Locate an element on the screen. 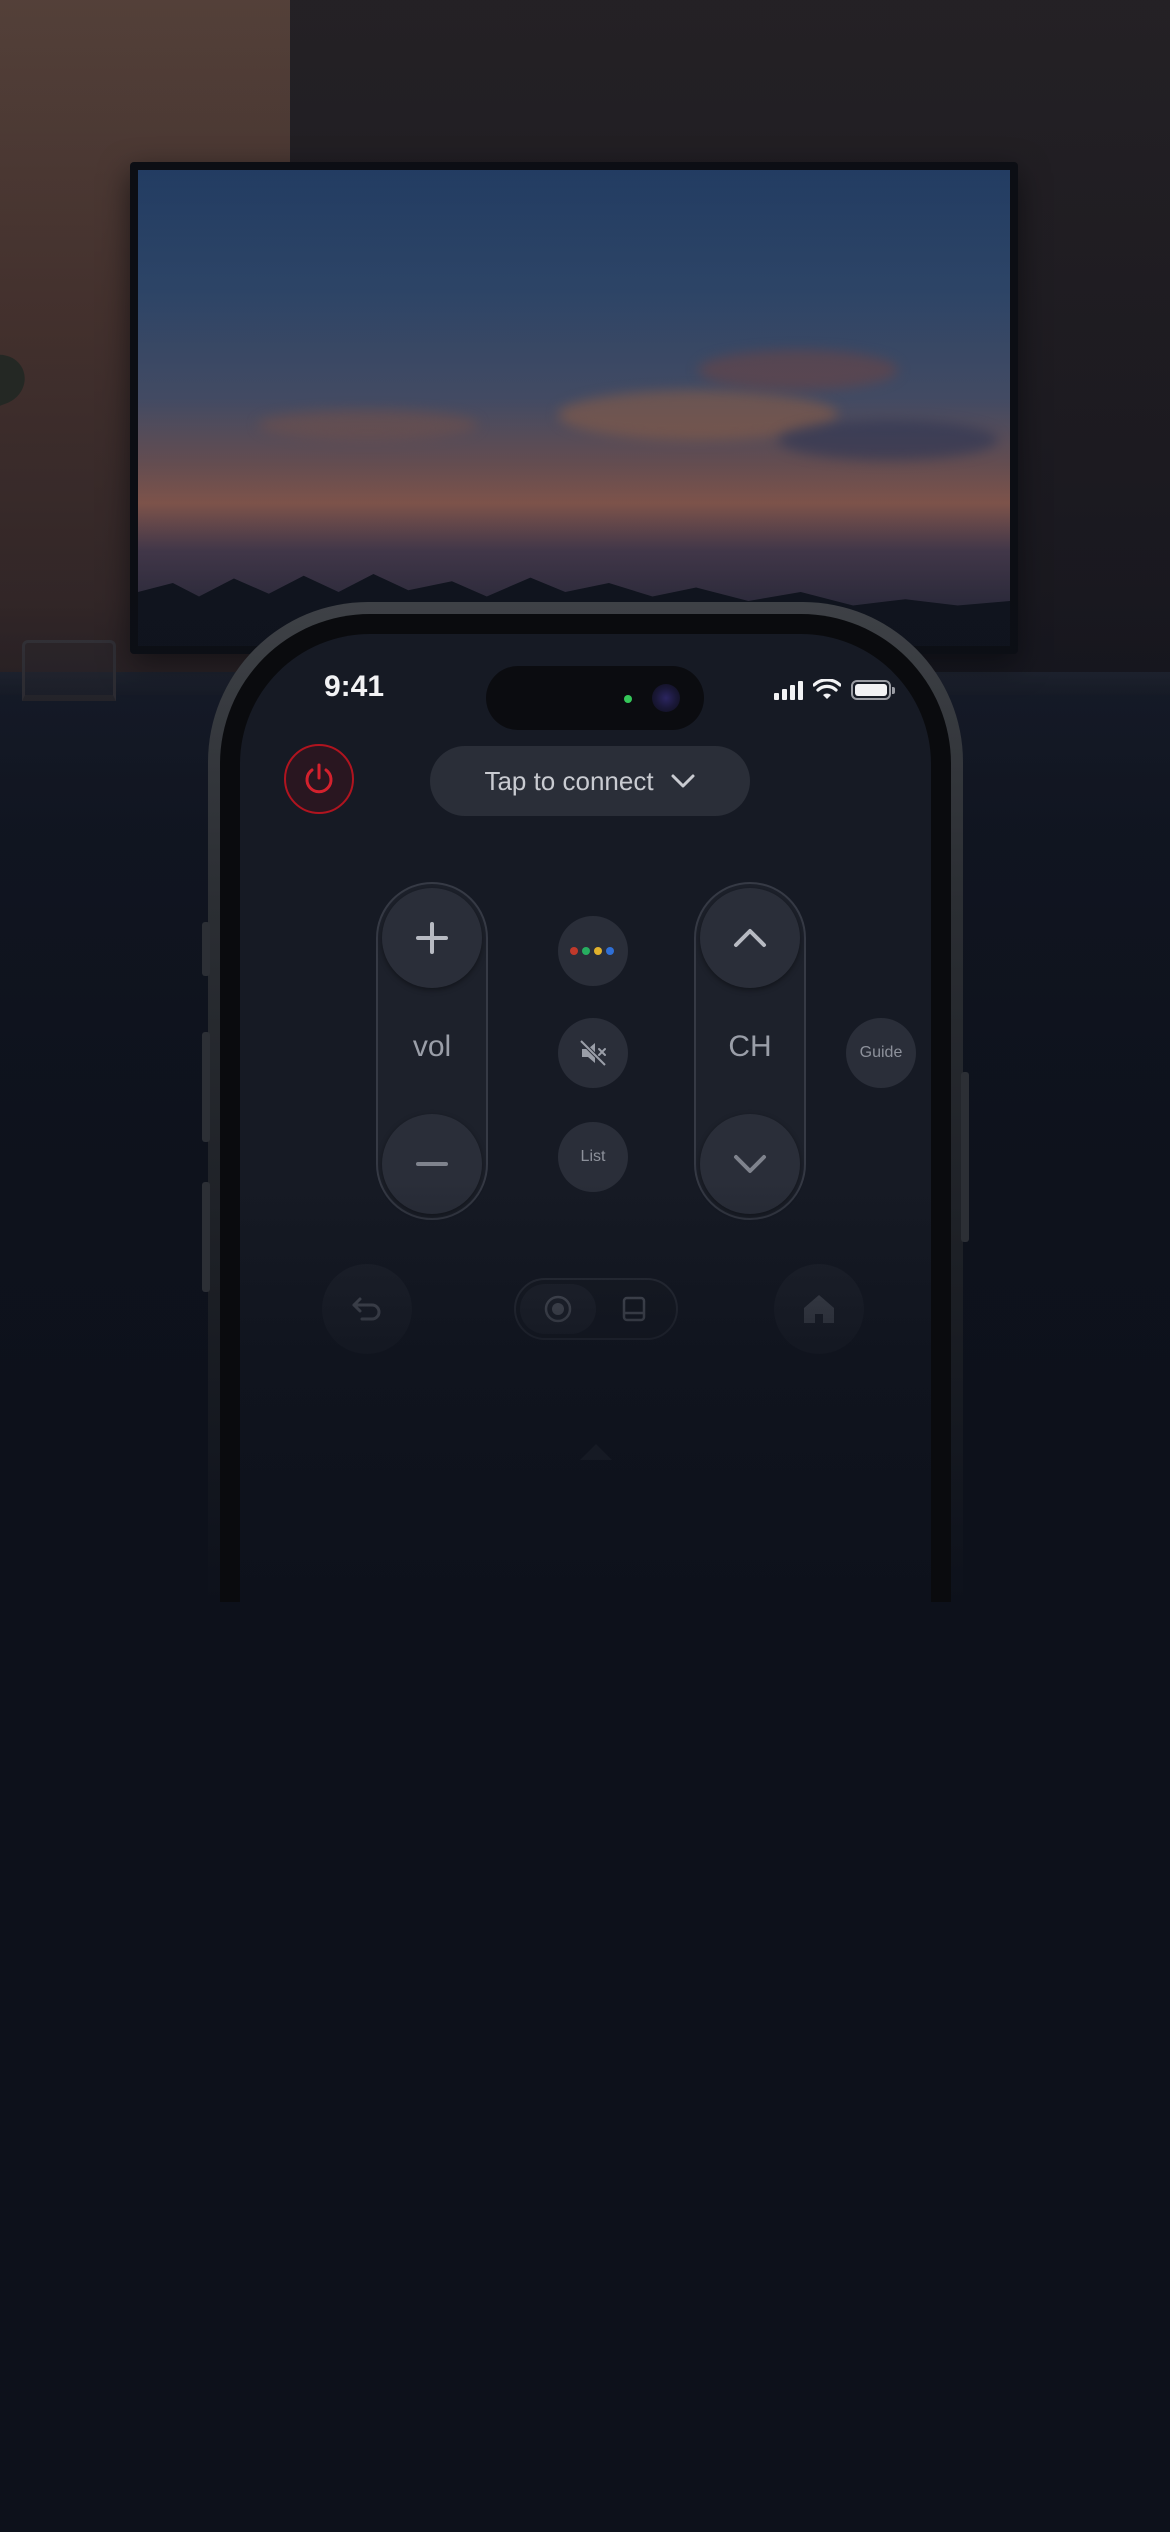 This screenshot has height=2532, width=1170. list-label: List is located at coordinates (593, 1156).